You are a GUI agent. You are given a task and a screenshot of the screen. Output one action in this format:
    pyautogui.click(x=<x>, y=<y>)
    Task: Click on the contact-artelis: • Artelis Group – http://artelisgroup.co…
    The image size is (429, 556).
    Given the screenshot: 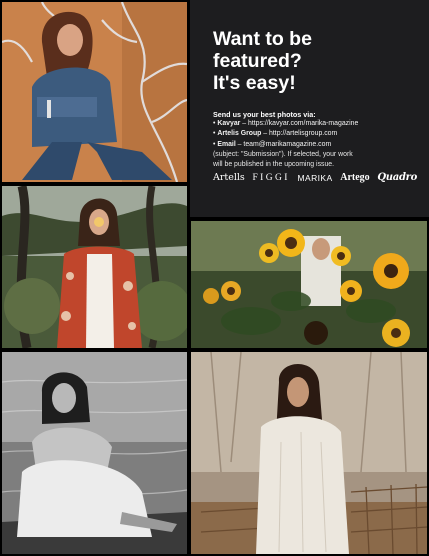 What is the action you would take?
    pyautogui.click(x=314, y=134)
    